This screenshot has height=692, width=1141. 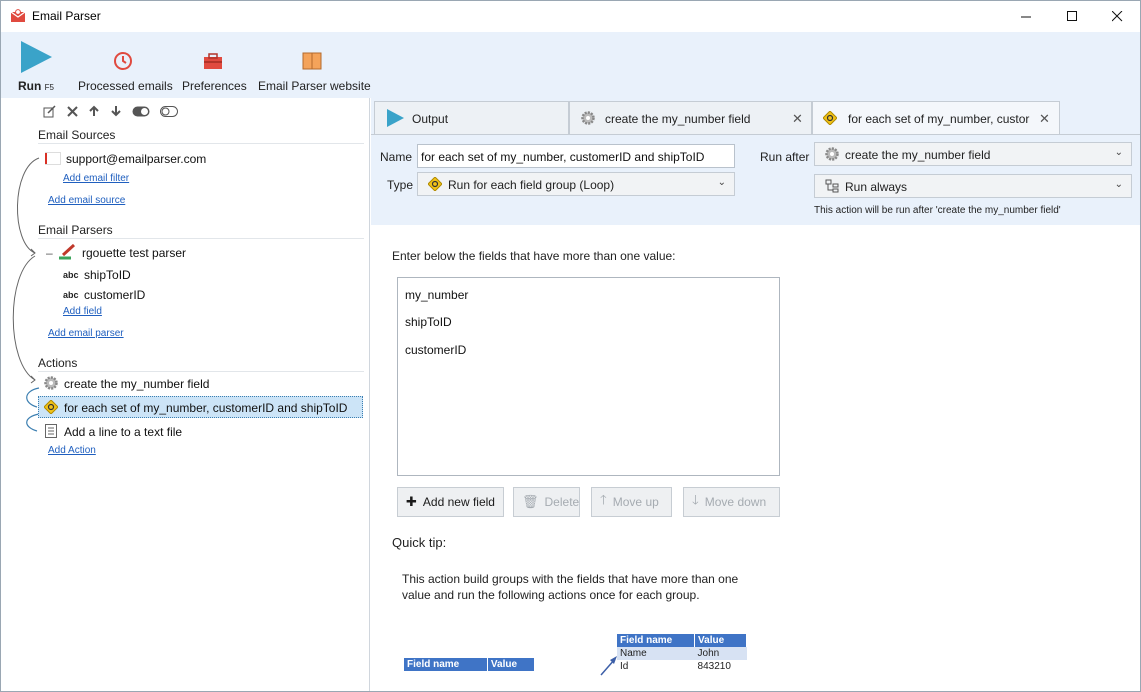 I want to click on move-up-button: 🡑 Move up, so click(x=631, y=502).